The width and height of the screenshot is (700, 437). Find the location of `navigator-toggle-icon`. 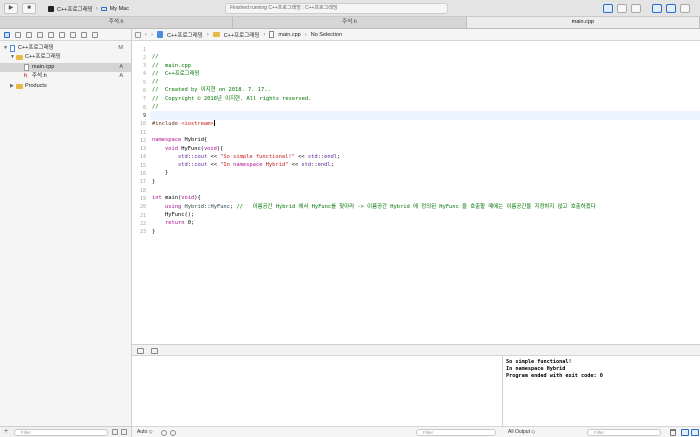

navigator-toggle-icon is located at coordinates (657, 8).